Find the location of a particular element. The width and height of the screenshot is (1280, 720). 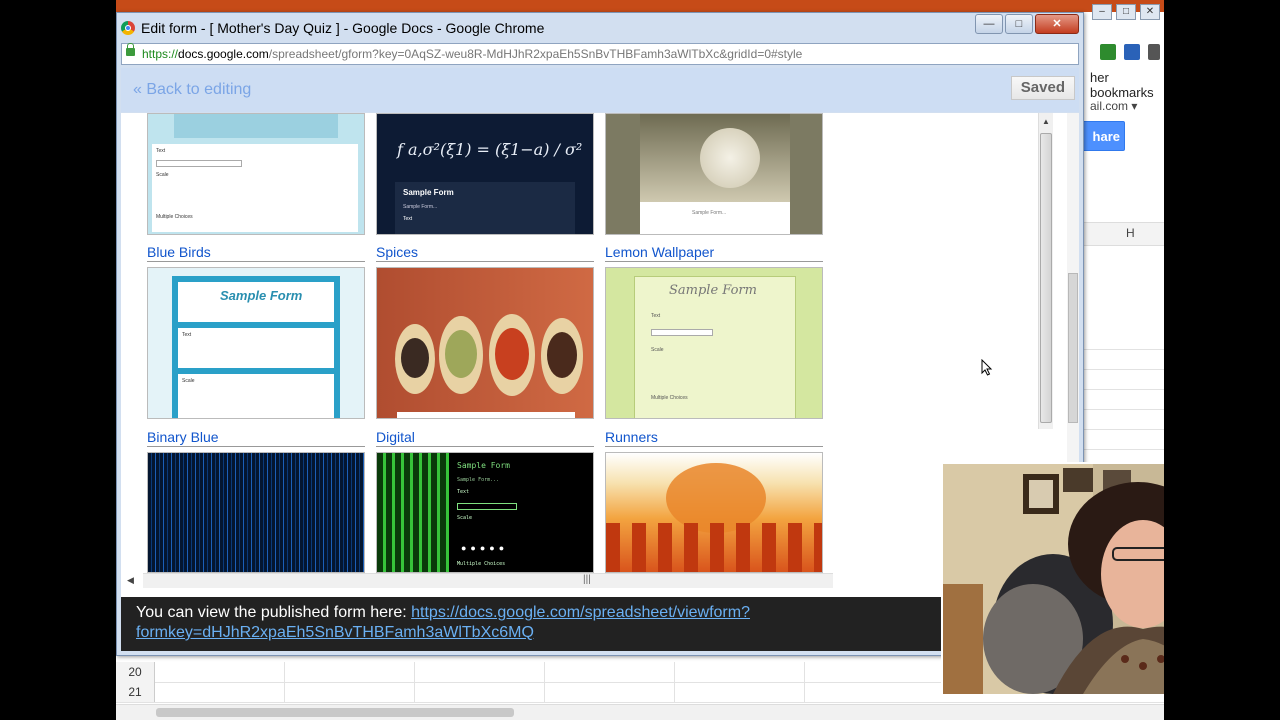

theme-label: Lemon Wallpaper is located at coordinates (714, 252).